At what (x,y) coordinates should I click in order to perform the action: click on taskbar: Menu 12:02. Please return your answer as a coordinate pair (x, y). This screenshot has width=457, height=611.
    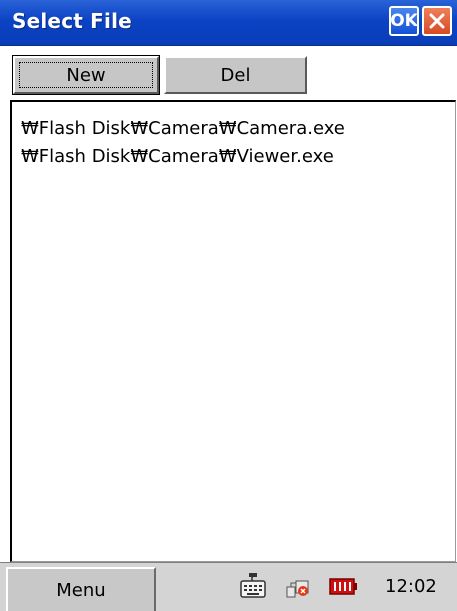
    Looking at the image, I should click on (228, 586).